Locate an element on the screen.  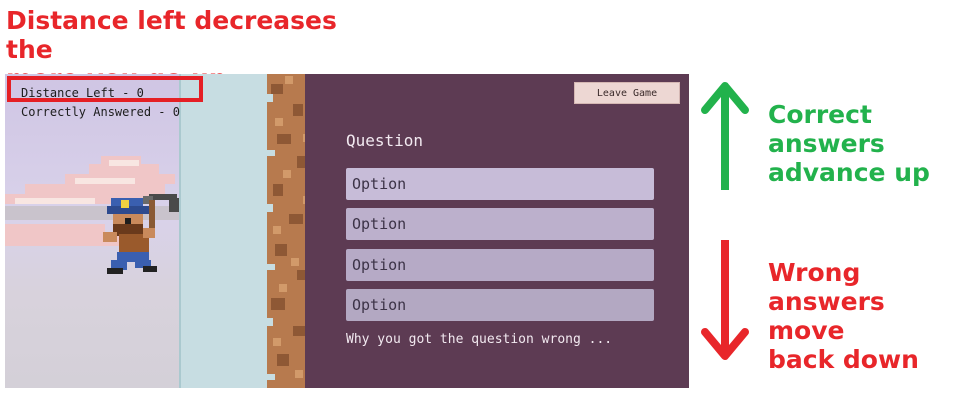
ice-wall is located at coordinates (225, 231).